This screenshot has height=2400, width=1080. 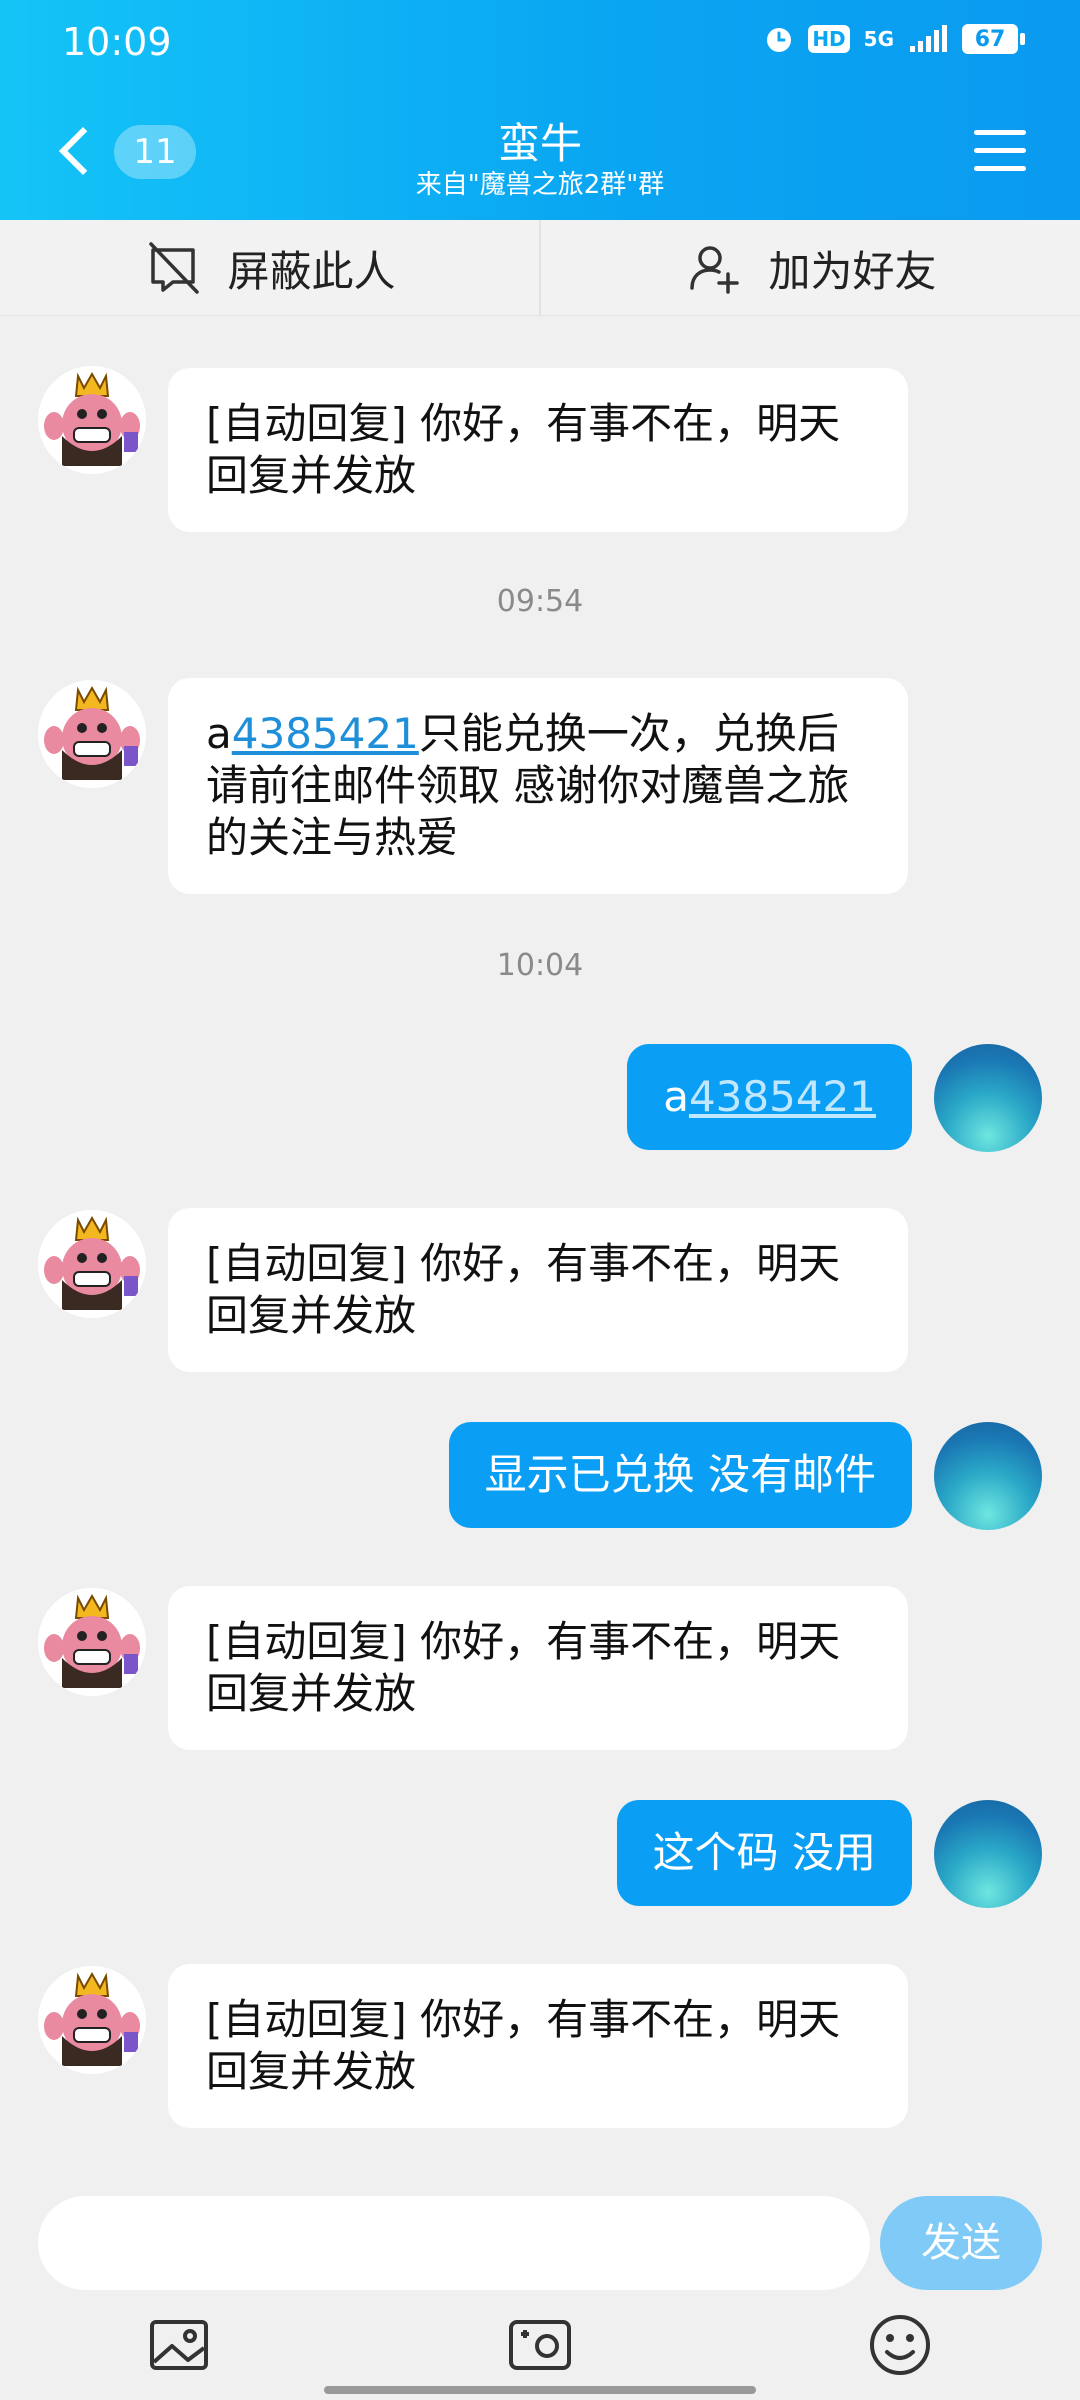 I want to click on outgoing-message: 显示已兑换 没有邮件, so click(x=680, y=1475).